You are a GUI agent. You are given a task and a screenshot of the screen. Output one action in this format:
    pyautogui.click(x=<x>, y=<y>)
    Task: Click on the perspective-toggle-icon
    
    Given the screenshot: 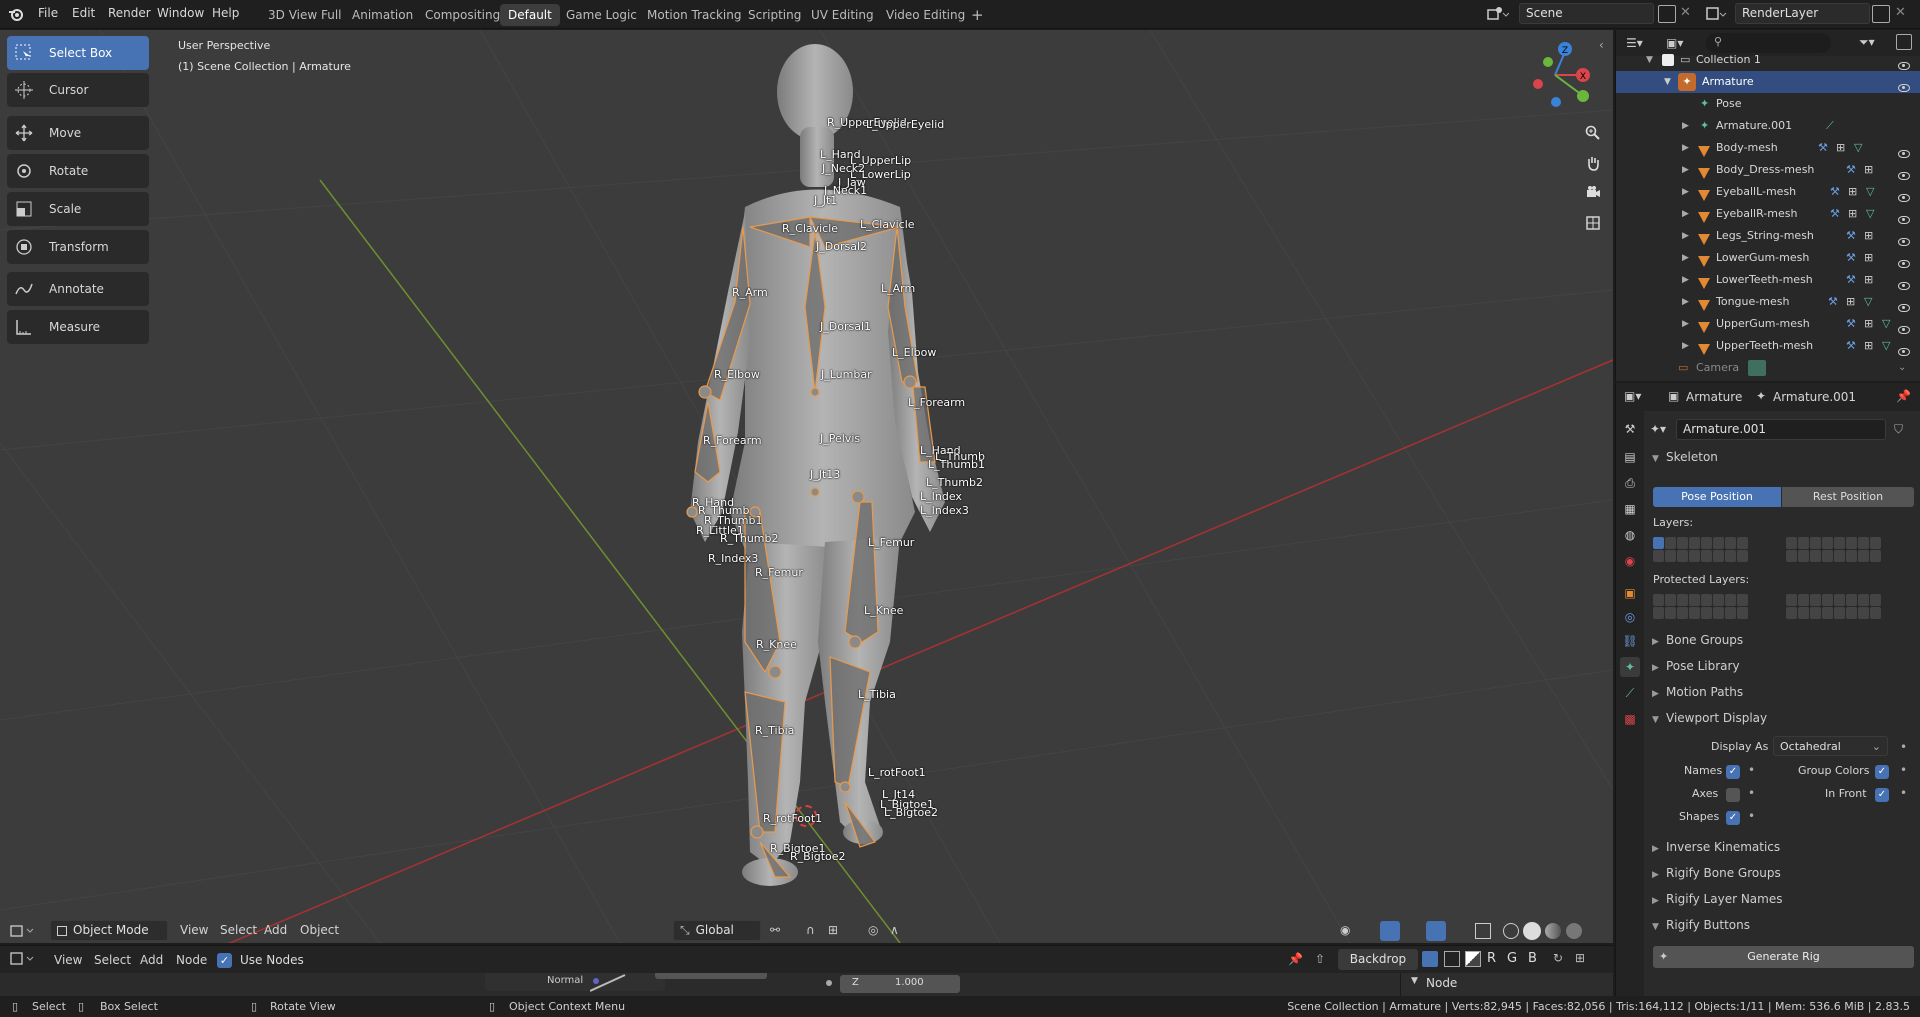 What is the action you would take?
    pyautogui.click(x=1593, y=223)
    